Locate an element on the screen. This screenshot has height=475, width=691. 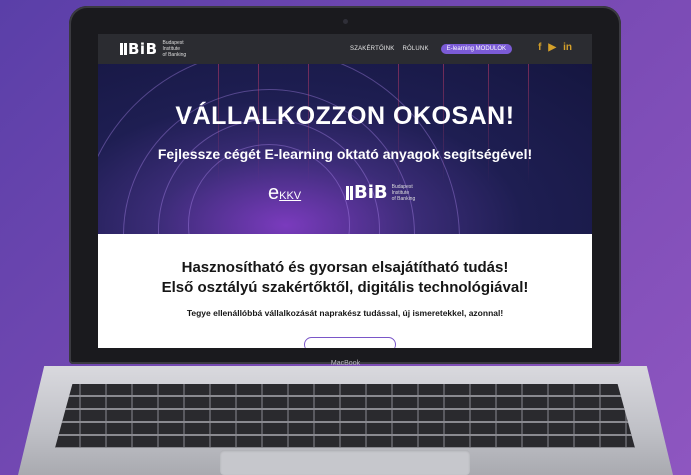
ekkv-logo: eKKV is located at coordinates (285, 193).